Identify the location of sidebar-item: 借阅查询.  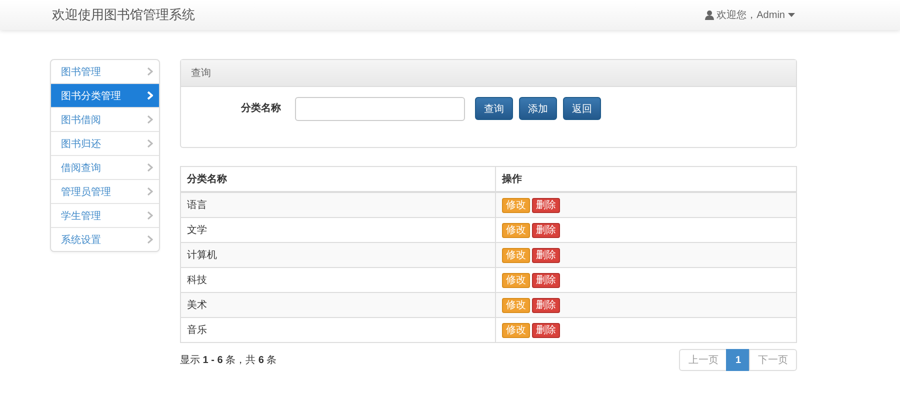
(105, 167).